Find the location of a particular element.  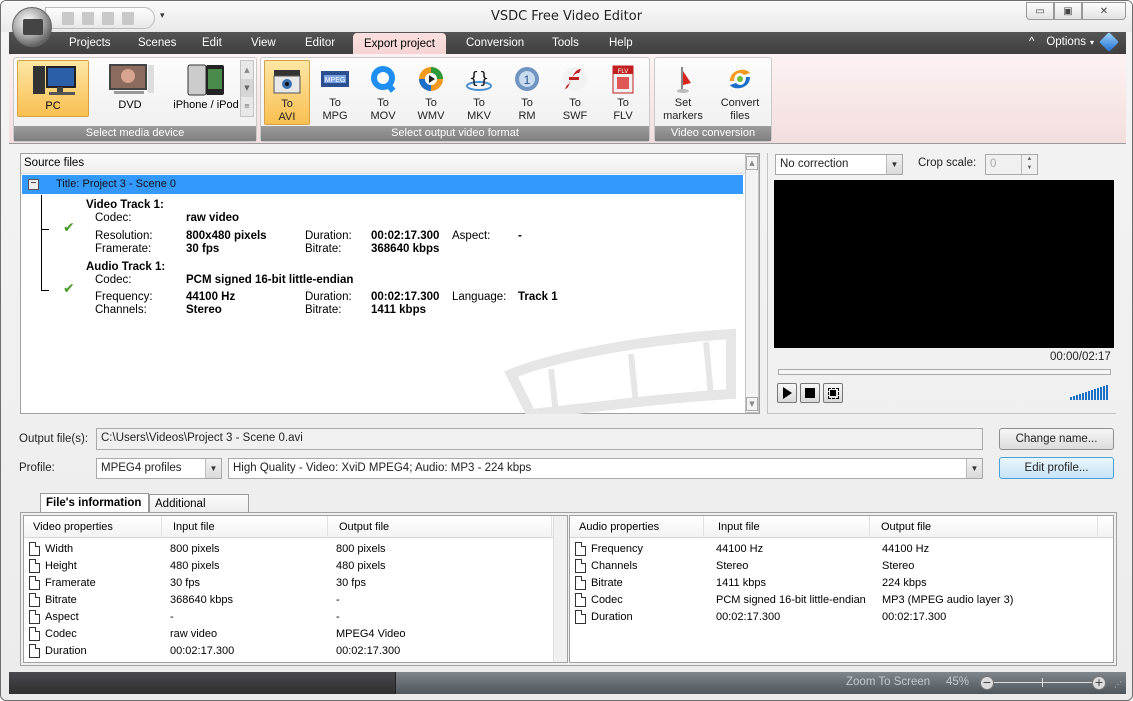

zoom-out-icon: − is located at coordinates (987, 683).